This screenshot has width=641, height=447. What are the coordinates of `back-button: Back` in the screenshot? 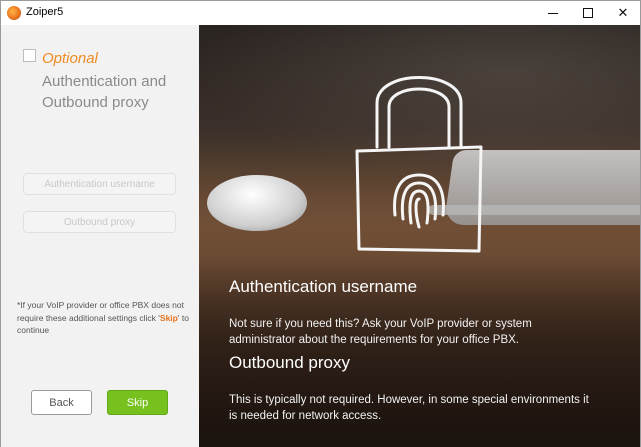 It's located at (61, 402).